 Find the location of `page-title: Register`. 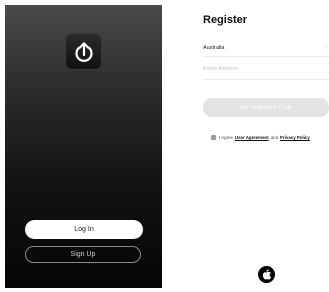

page-title: Register is located at coordinates (225, 20).